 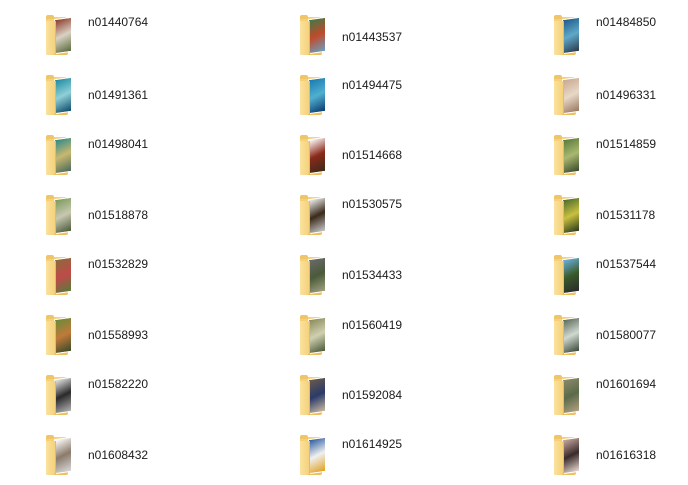 I want to click on folder-item: n01616318, so click(x=620, y=460).